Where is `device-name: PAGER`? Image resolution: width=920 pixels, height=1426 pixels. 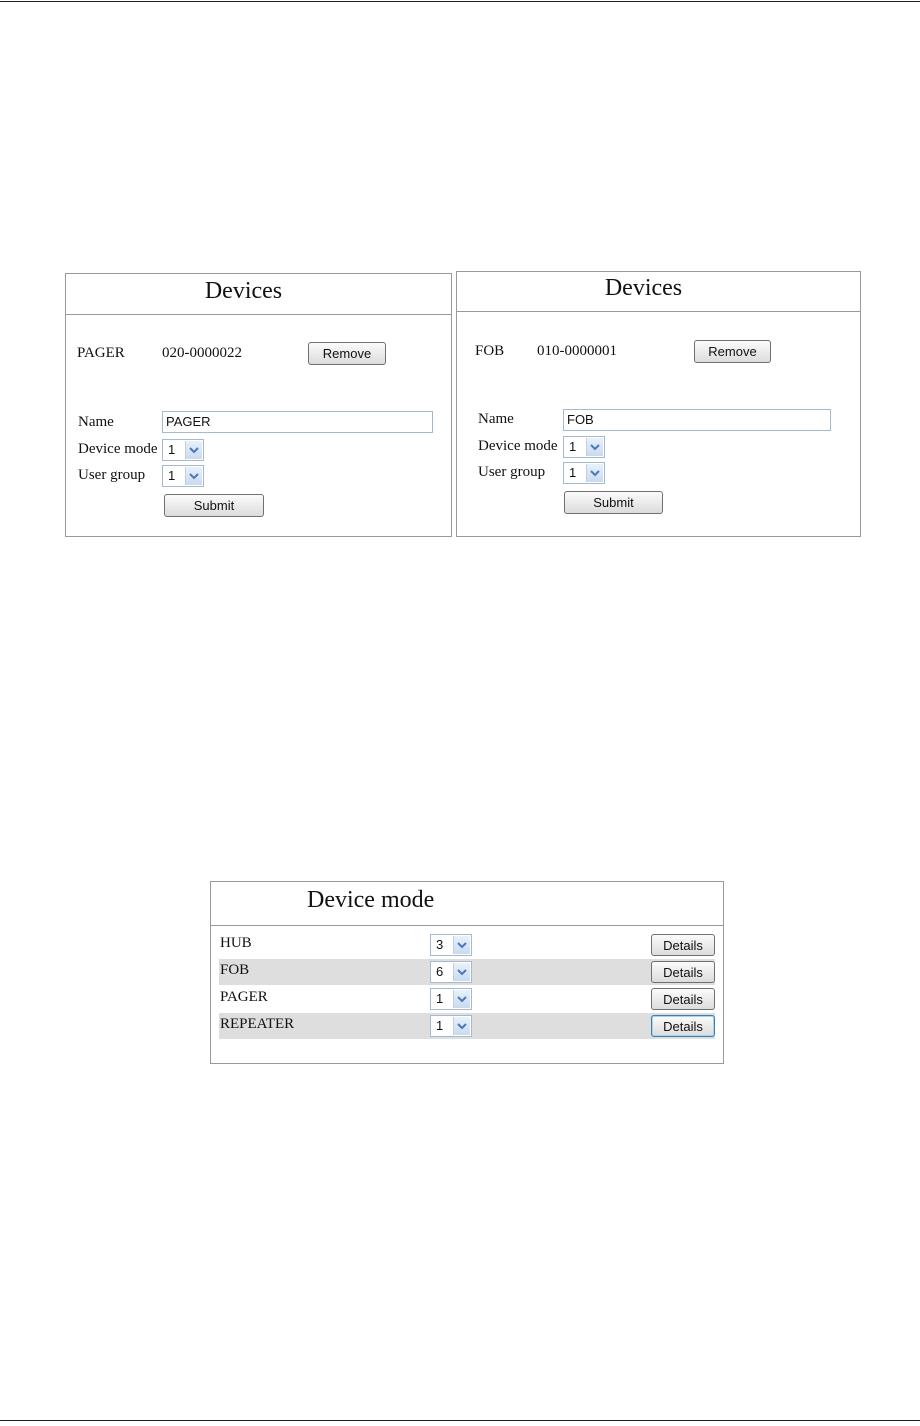
device-name: PAGER is located at coordinates (244, 997).